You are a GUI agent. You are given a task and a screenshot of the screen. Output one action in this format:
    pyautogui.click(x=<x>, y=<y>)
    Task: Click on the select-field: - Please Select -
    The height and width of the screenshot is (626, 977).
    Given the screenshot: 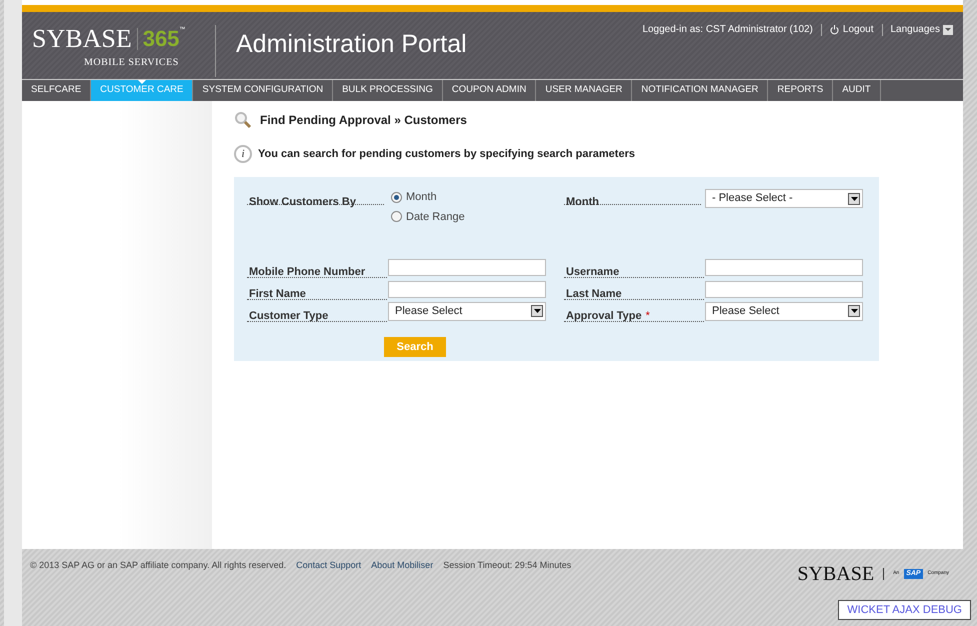 What is the action you would take?
    pyautogui.click(x=784, y=198)
    